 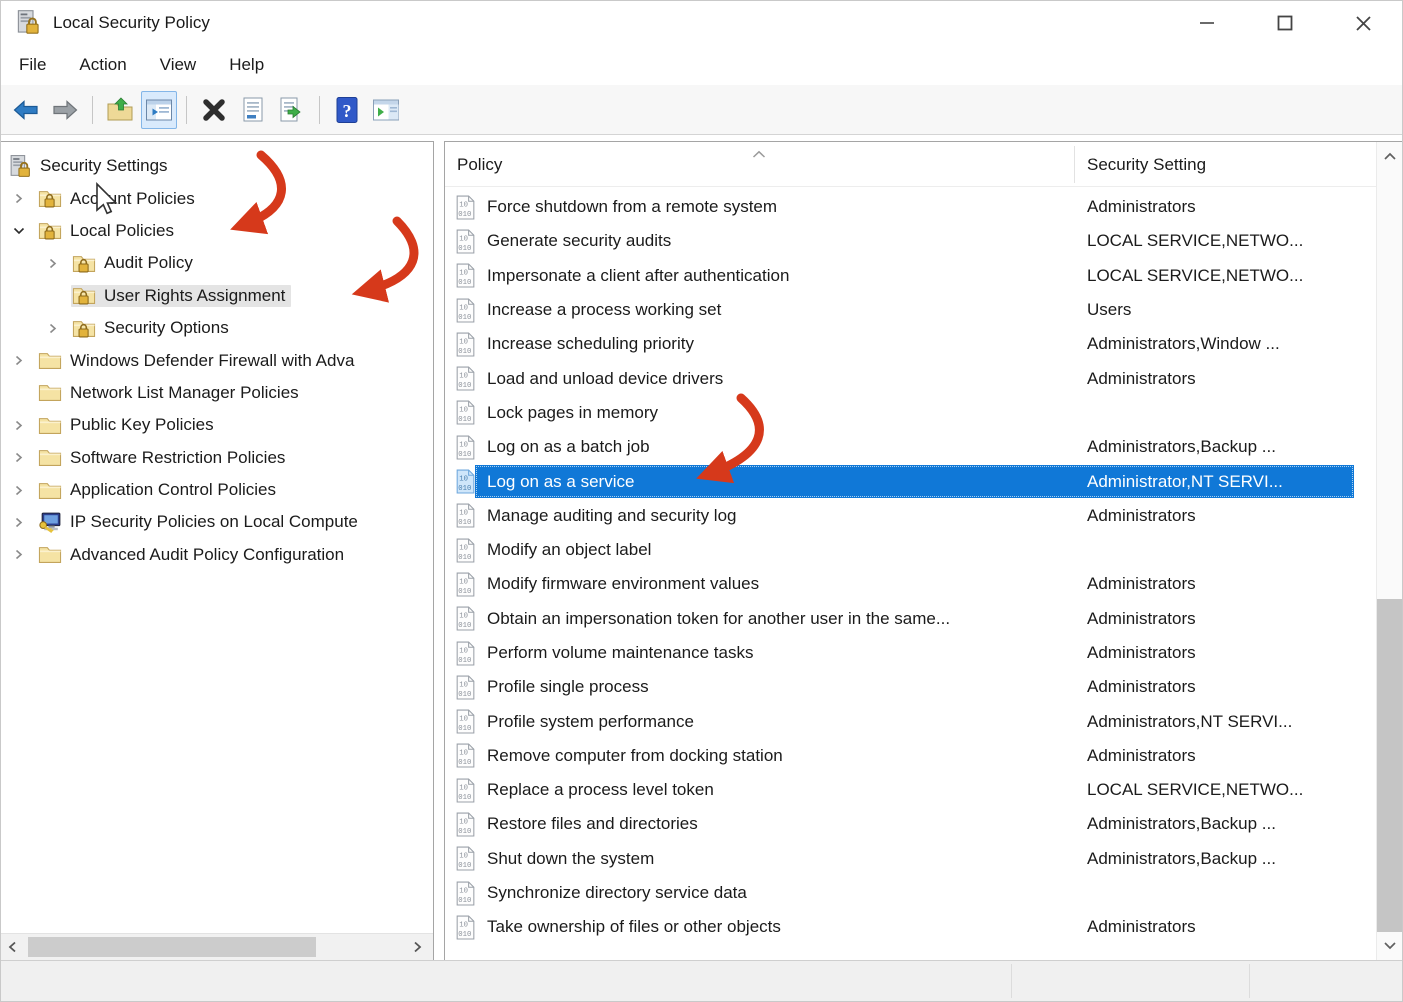 I want to click on tree-item-audit-policy: Audit Policy, so click(x=217, y=263).